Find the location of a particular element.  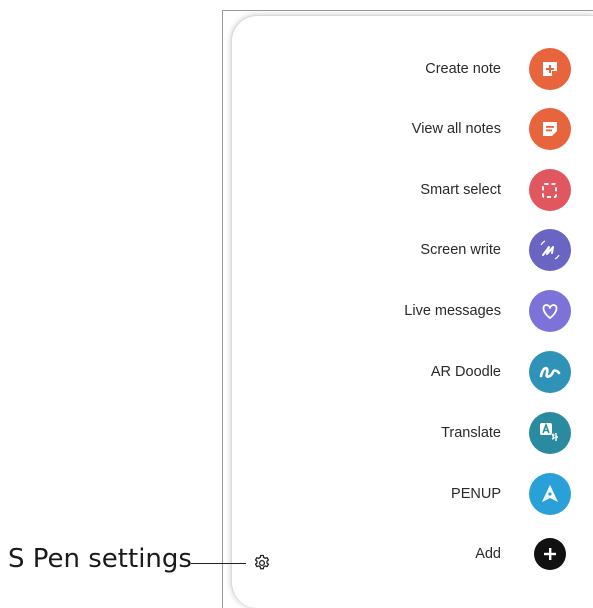

menu-item-screen-write: Screen write is located at coordinates (412, 250).